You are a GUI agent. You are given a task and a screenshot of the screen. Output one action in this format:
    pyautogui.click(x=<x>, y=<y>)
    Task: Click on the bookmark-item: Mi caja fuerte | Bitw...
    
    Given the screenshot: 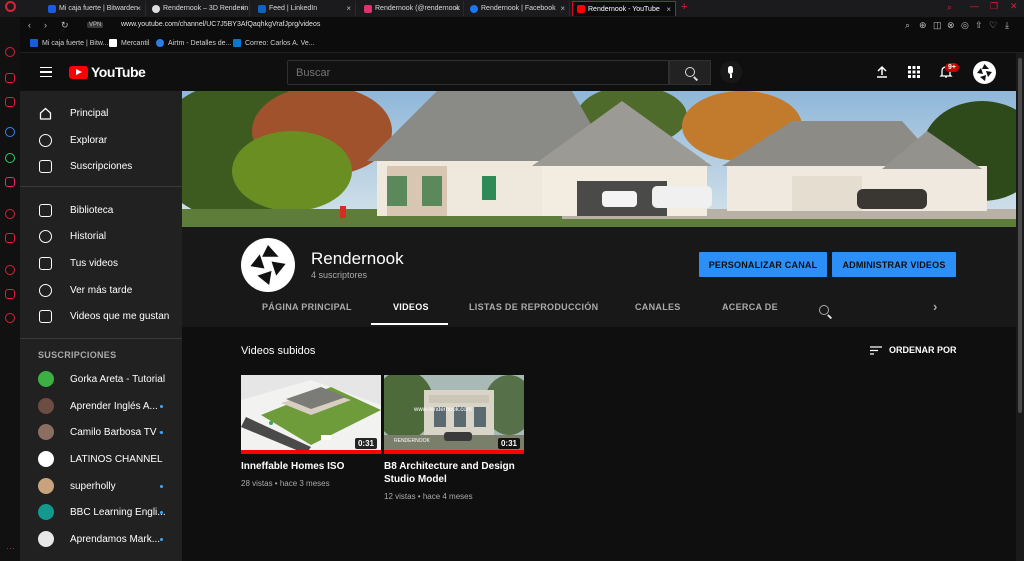 What is the action you would take?
    pyautogui.click(x=69, y=43)
    